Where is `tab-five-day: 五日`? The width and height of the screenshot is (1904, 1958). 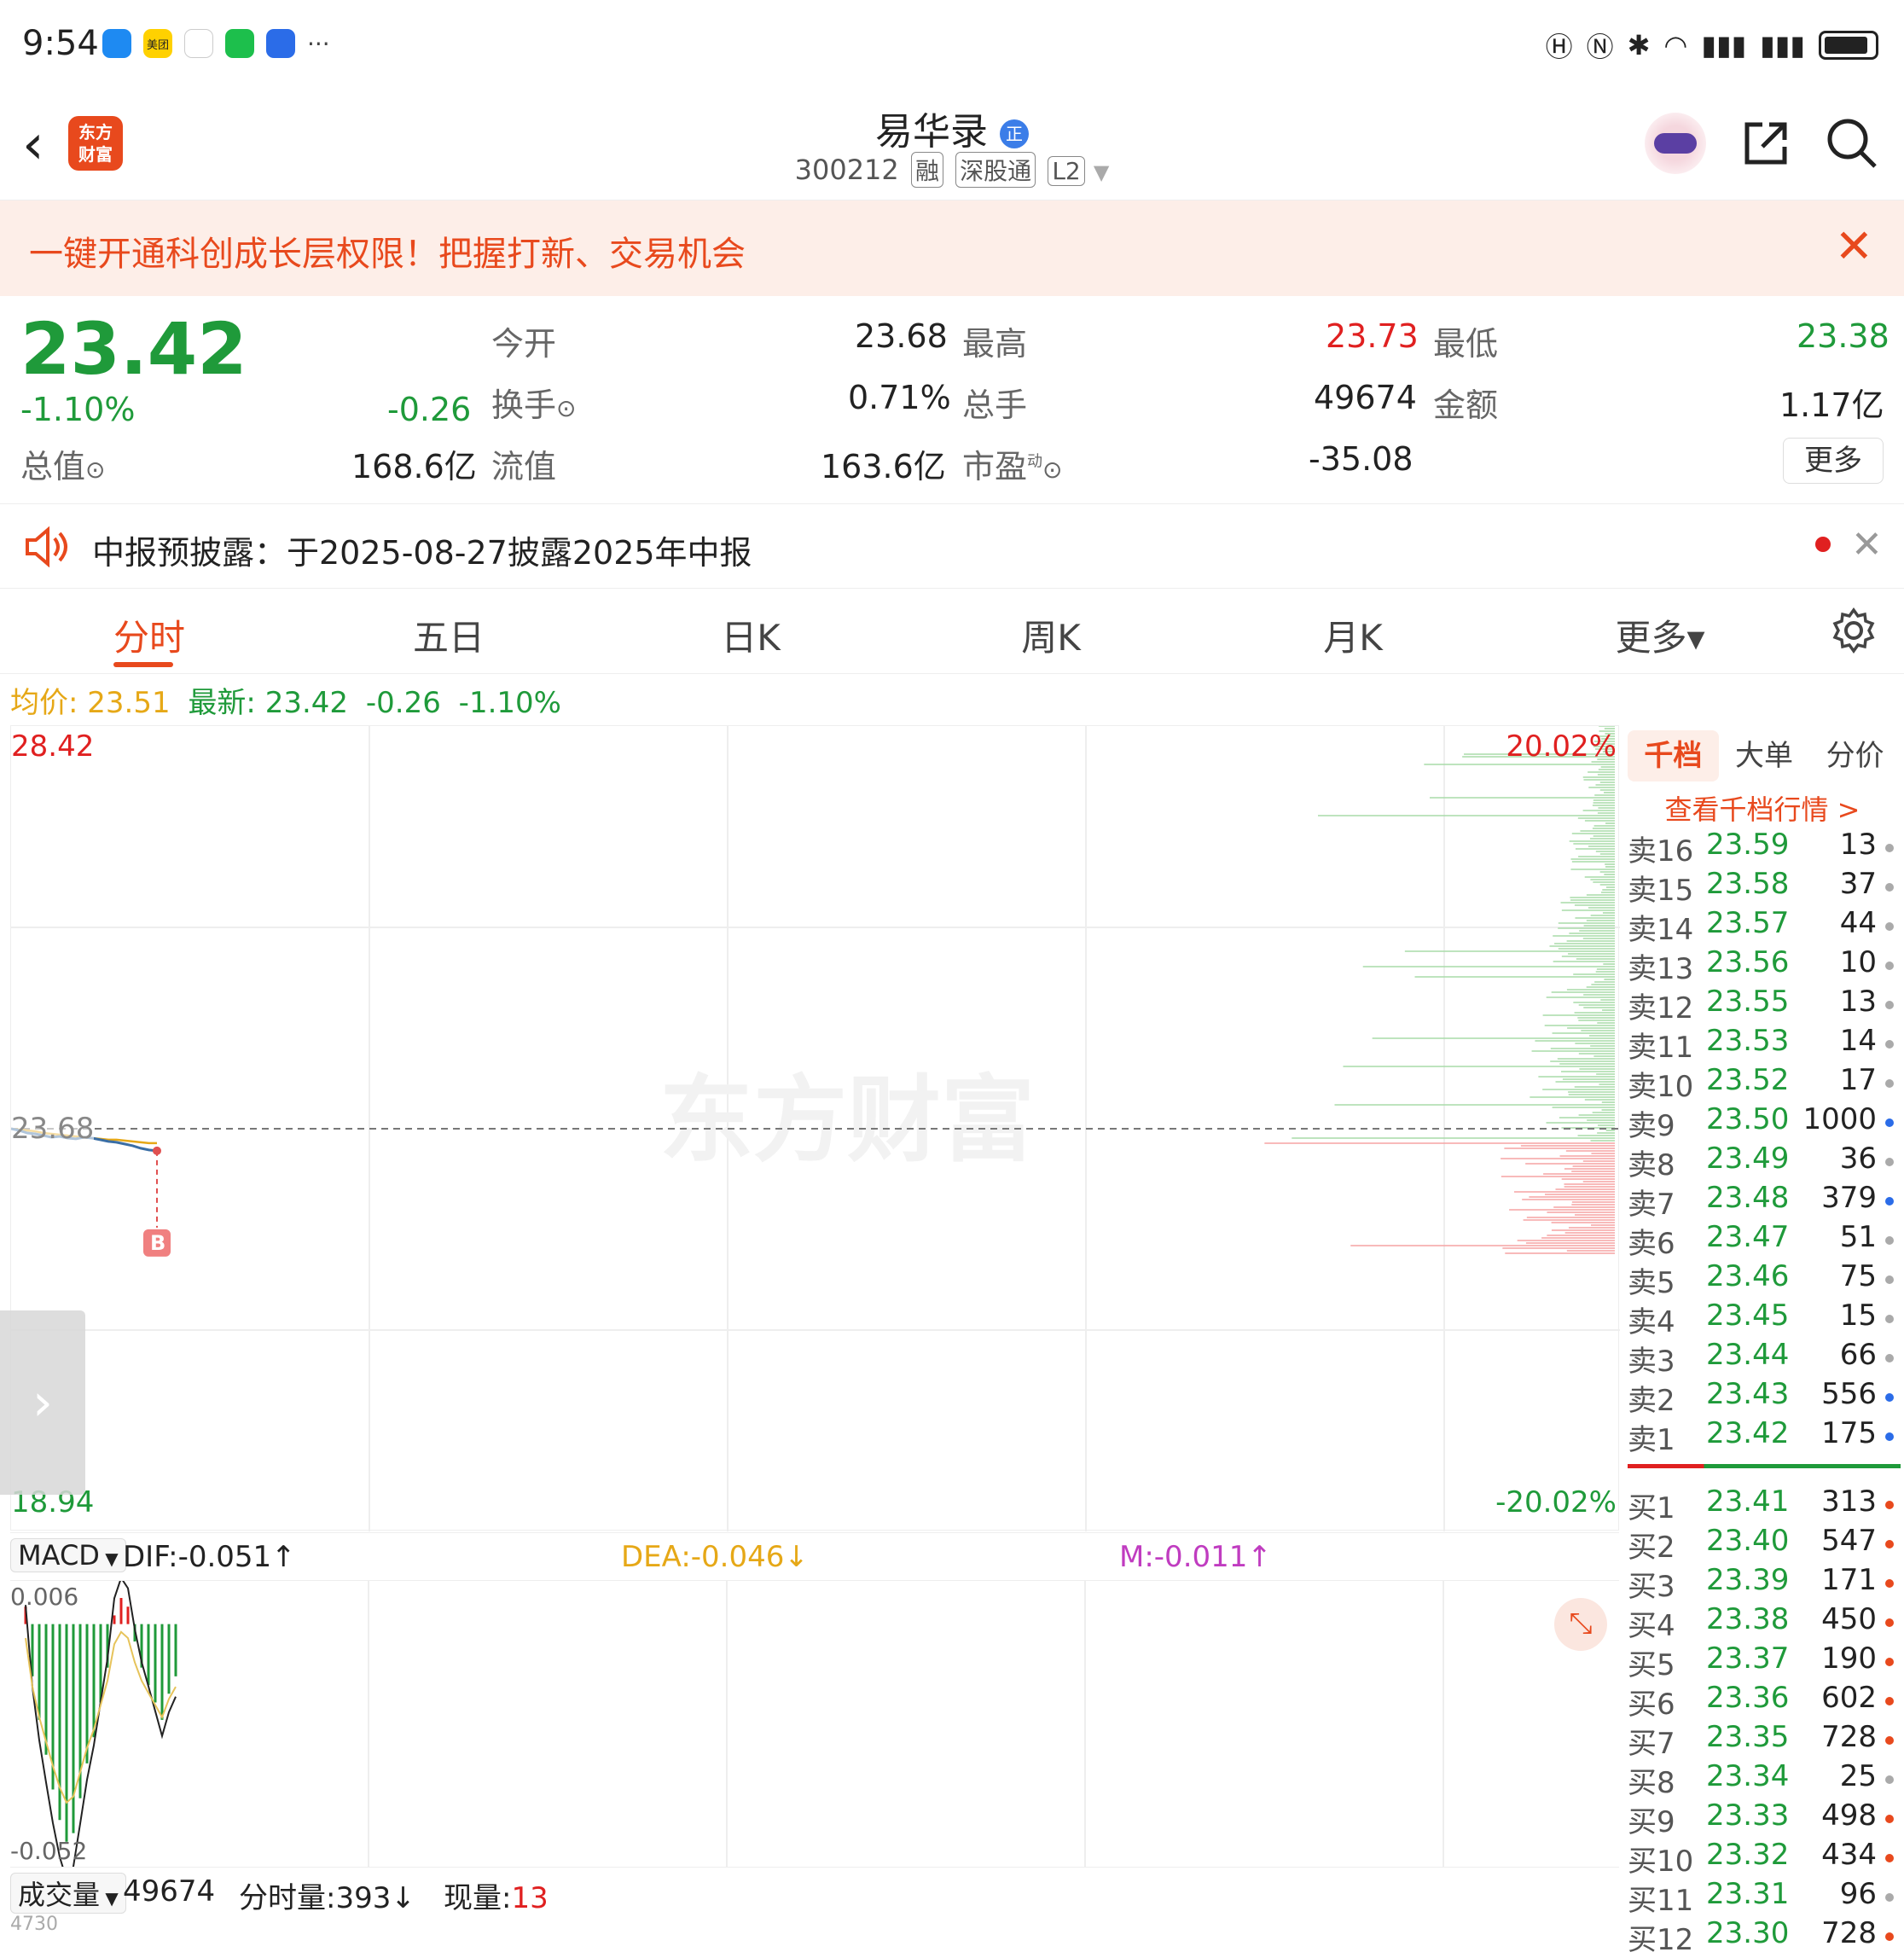
tab-five-day: 五日 is located at coordinates (448, 635).